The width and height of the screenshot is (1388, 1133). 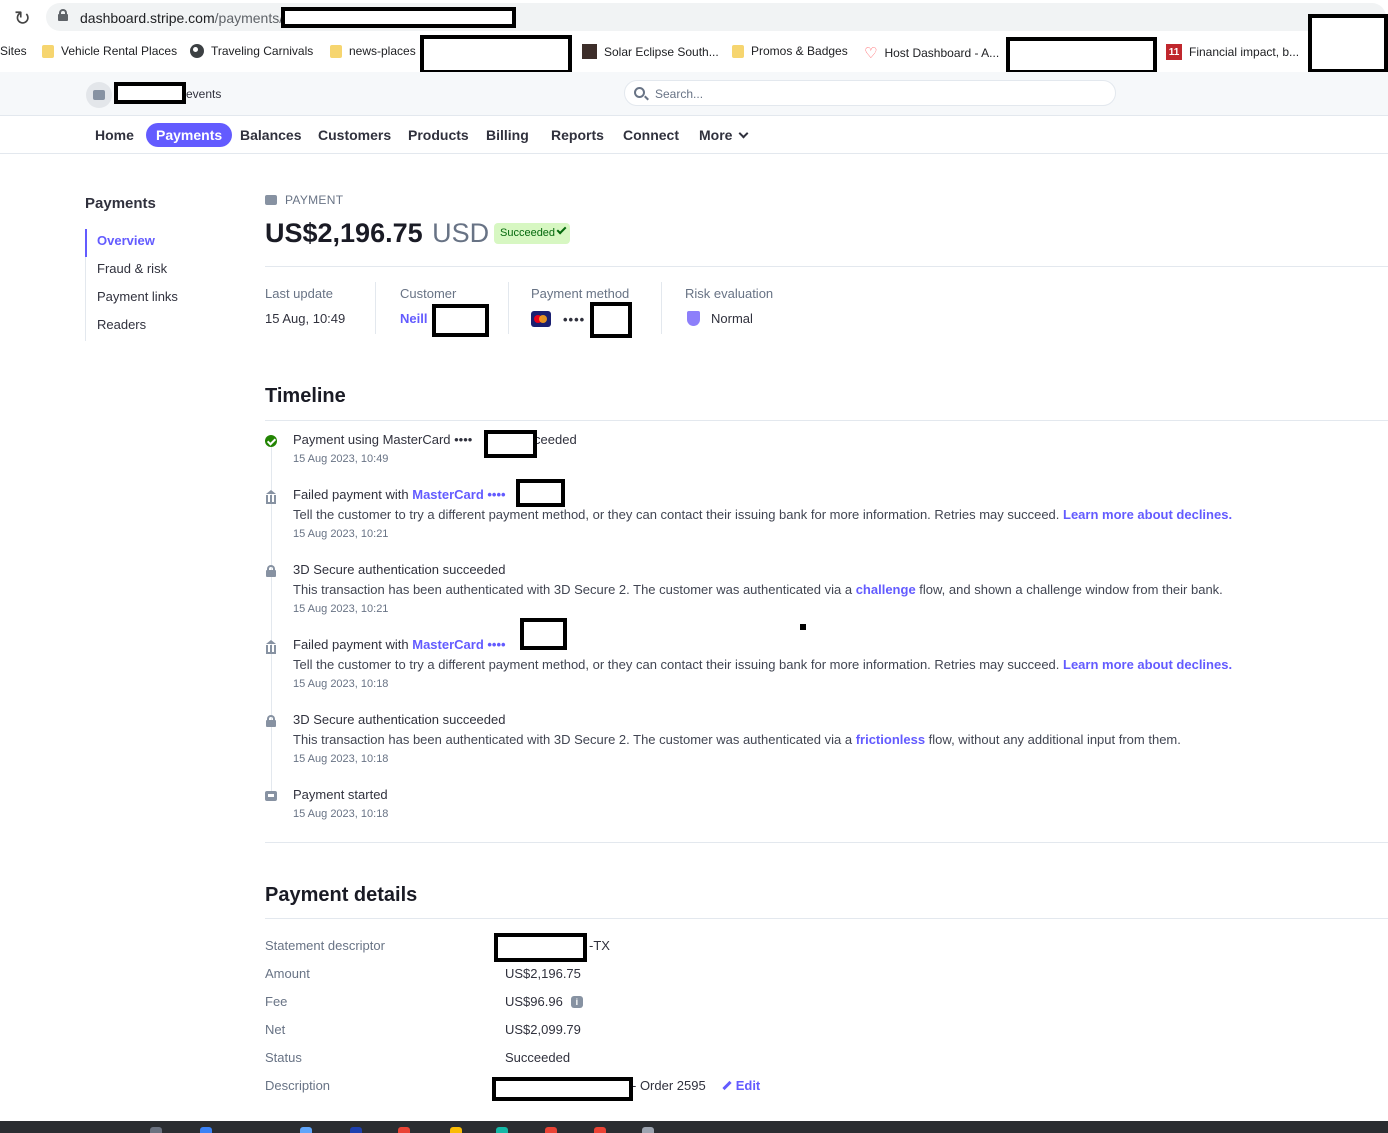 I want to click on nav-connect: Connect, so click(x=651, y=135).